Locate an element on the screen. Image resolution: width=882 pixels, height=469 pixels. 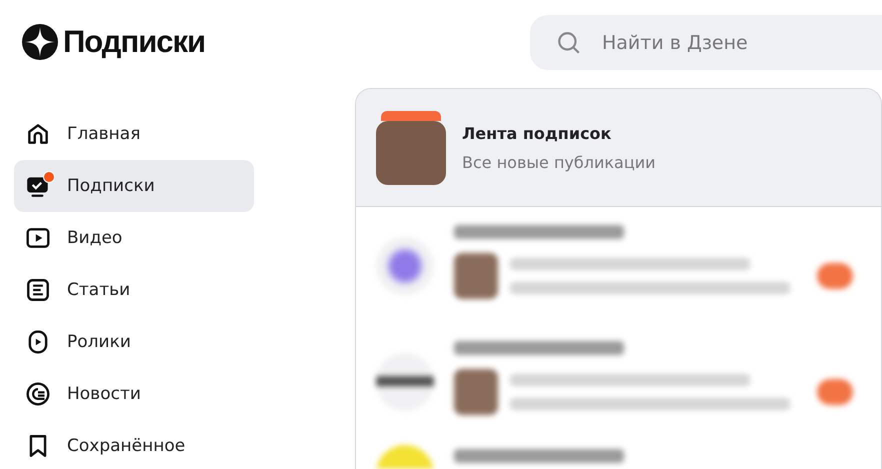
logo-icon is located at coordinates (40, 42).